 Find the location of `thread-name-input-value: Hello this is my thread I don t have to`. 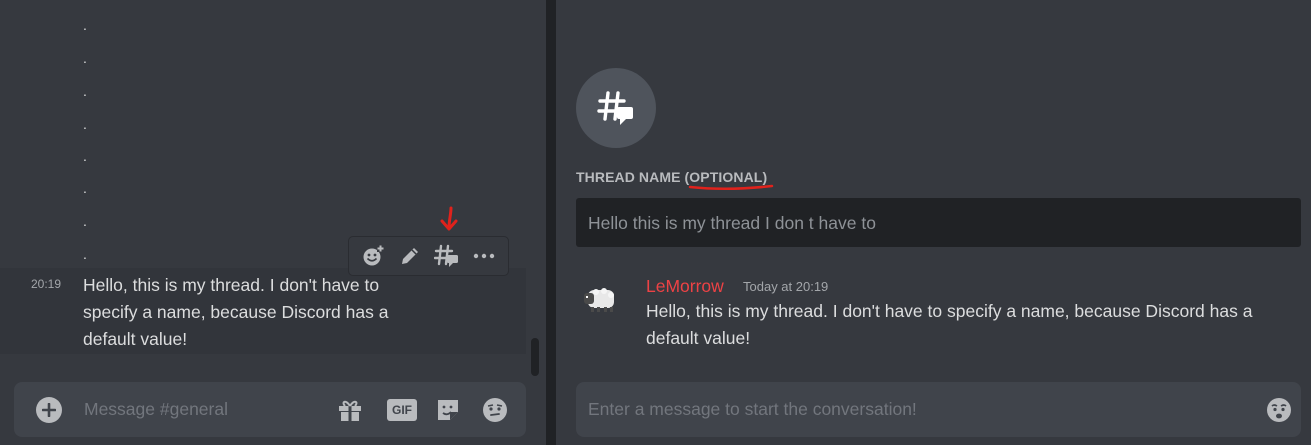

thread-name-input-value: Hello this is my thread I don t have to is located at coordinates (732, 223).